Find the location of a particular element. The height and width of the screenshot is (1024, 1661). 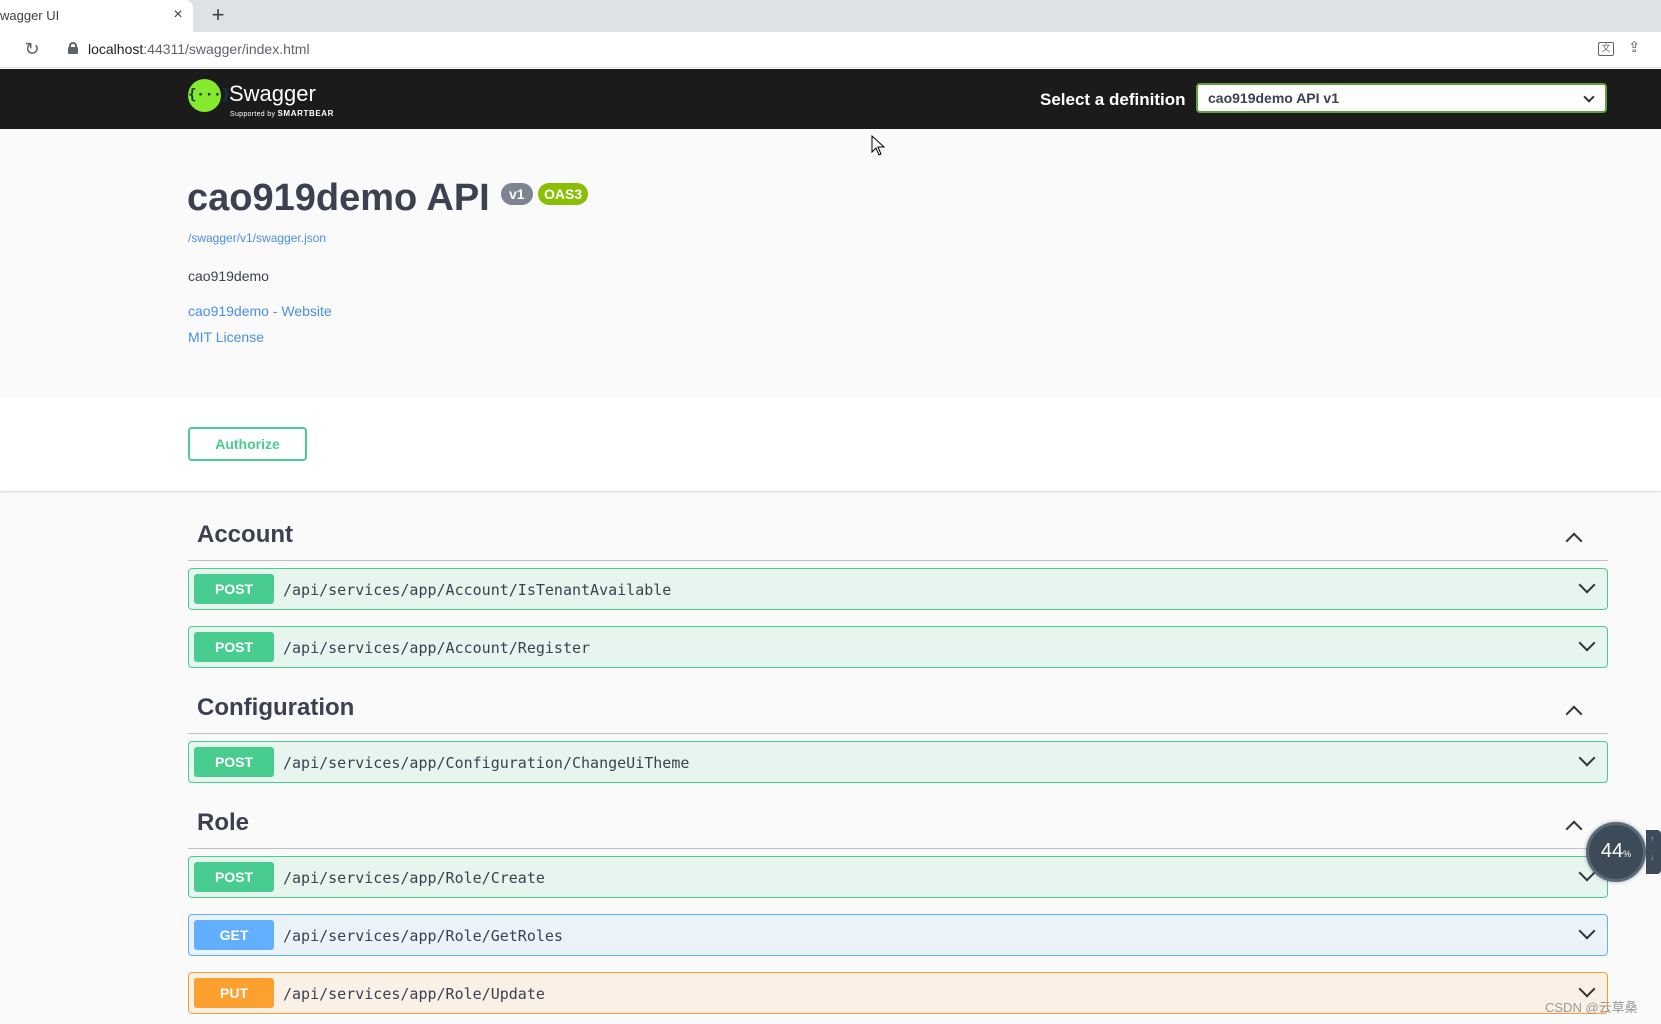

performance-side-panel: ↑ ↓ is located at coordinates (1653, 852).